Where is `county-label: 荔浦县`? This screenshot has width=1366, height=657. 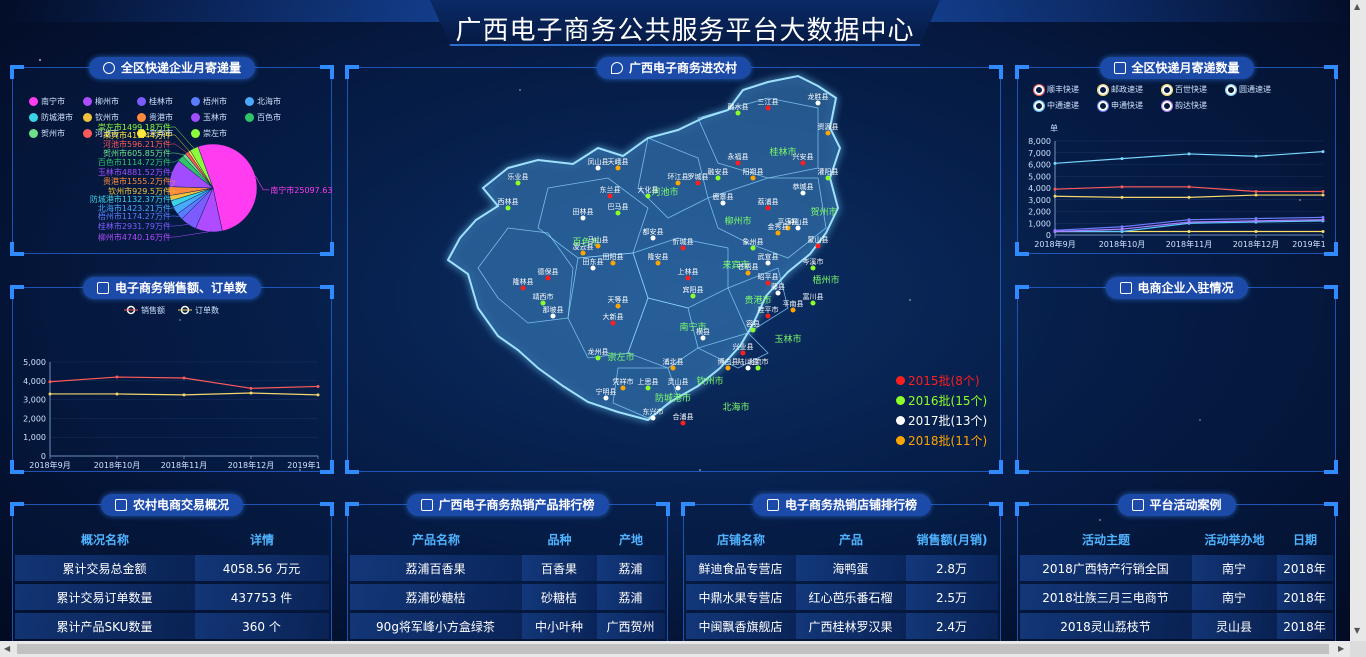 county-label: 荔浦县 is located at coordinates (768, 201).